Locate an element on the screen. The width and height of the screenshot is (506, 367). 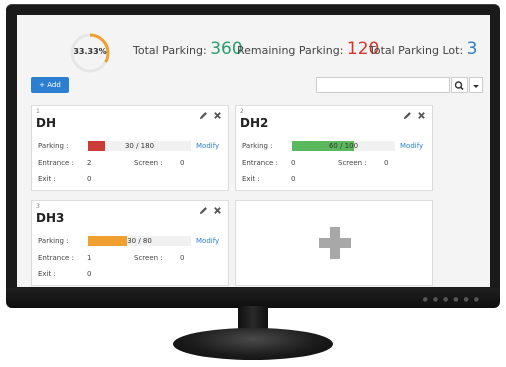
parking-usage-text: 60 / 100 is located at coordinates (343, 146).